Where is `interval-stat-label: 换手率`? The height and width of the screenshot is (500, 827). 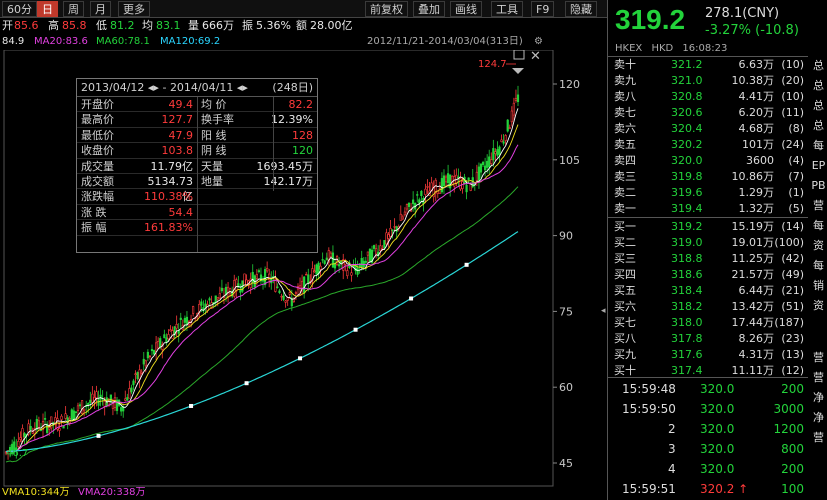 interval-stat-label: 换手率 is located at coordinates (217, 120).